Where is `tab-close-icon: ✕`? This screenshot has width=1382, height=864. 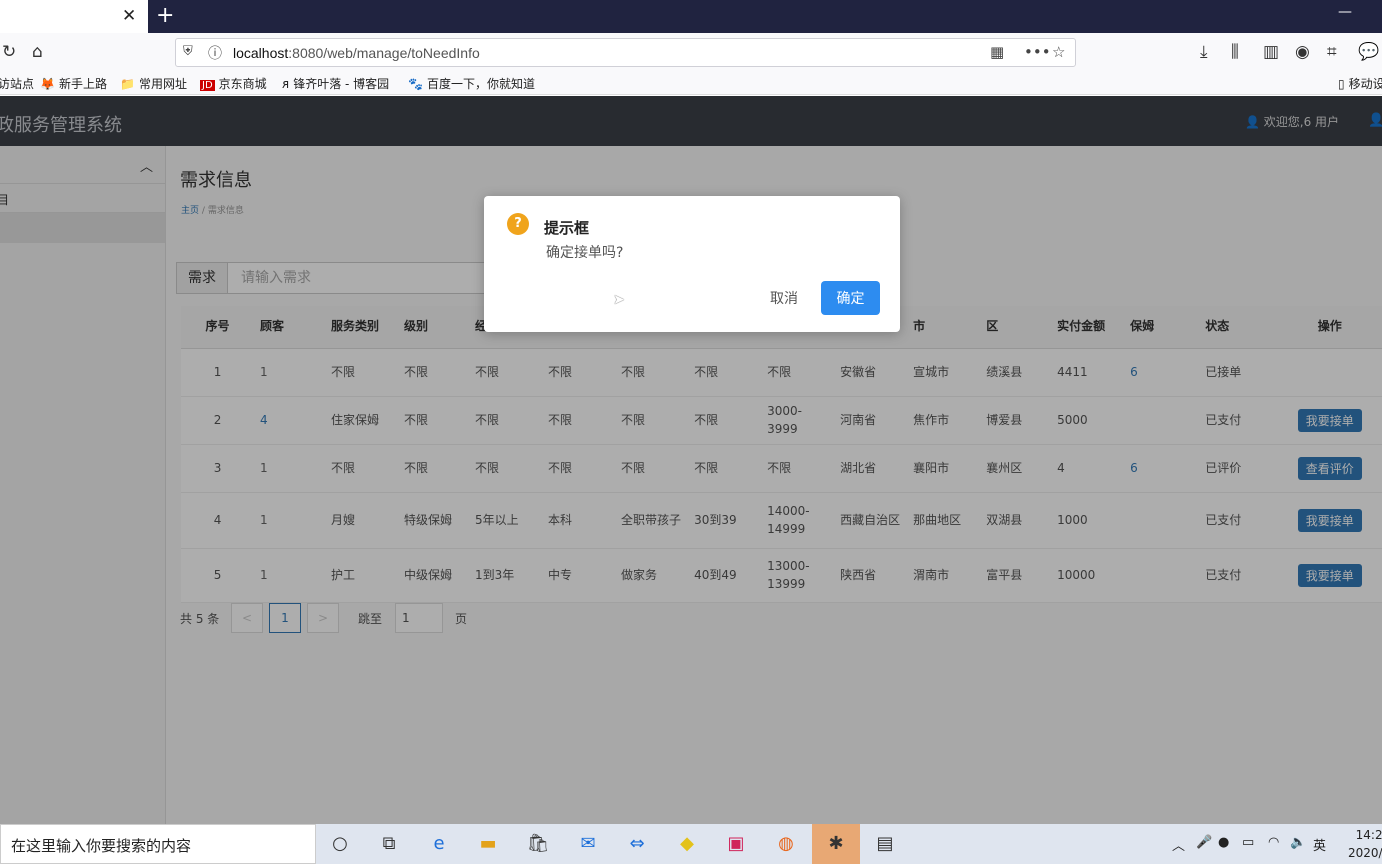 tab-close-icon: ✕ is located at coordinates (129, 16).